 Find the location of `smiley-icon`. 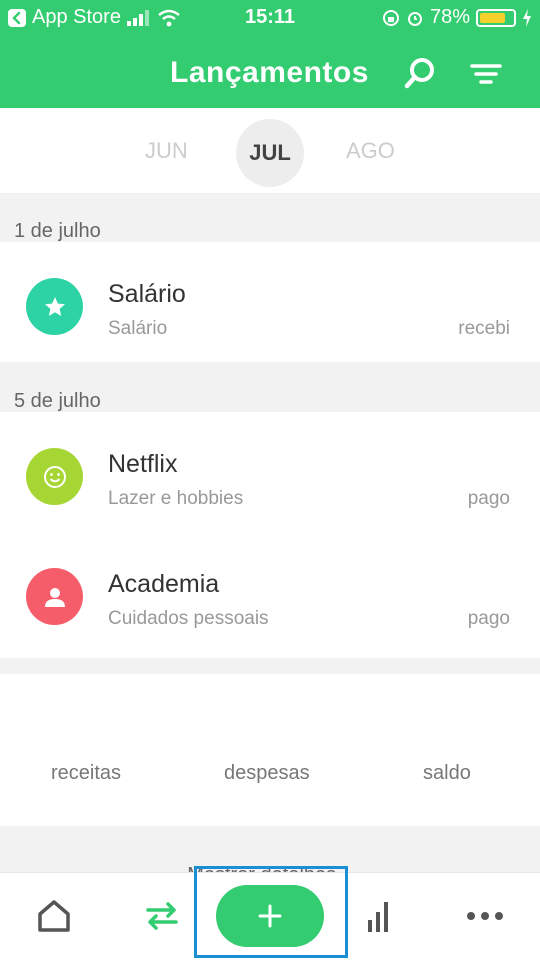

smiley-icon is located at coordinates (54, 476).